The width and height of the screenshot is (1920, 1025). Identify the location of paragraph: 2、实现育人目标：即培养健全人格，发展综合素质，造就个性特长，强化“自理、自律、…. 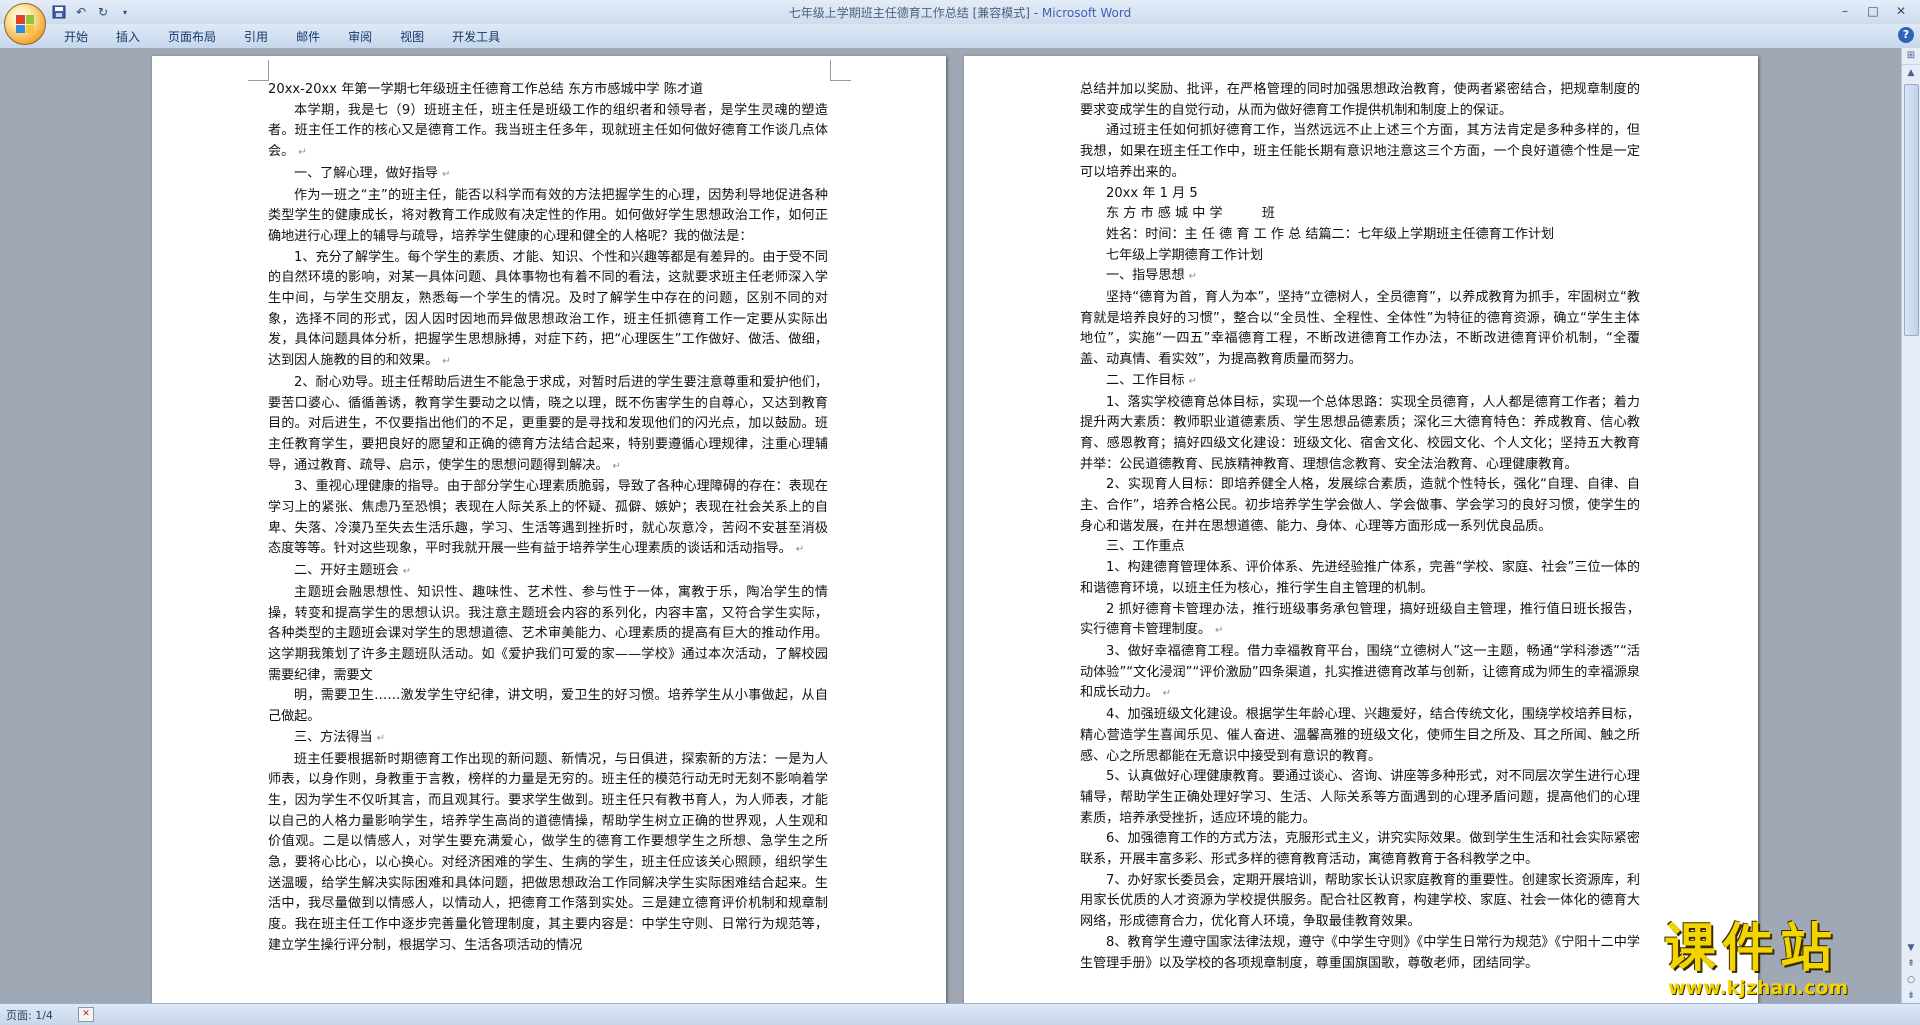
(1360, 506).